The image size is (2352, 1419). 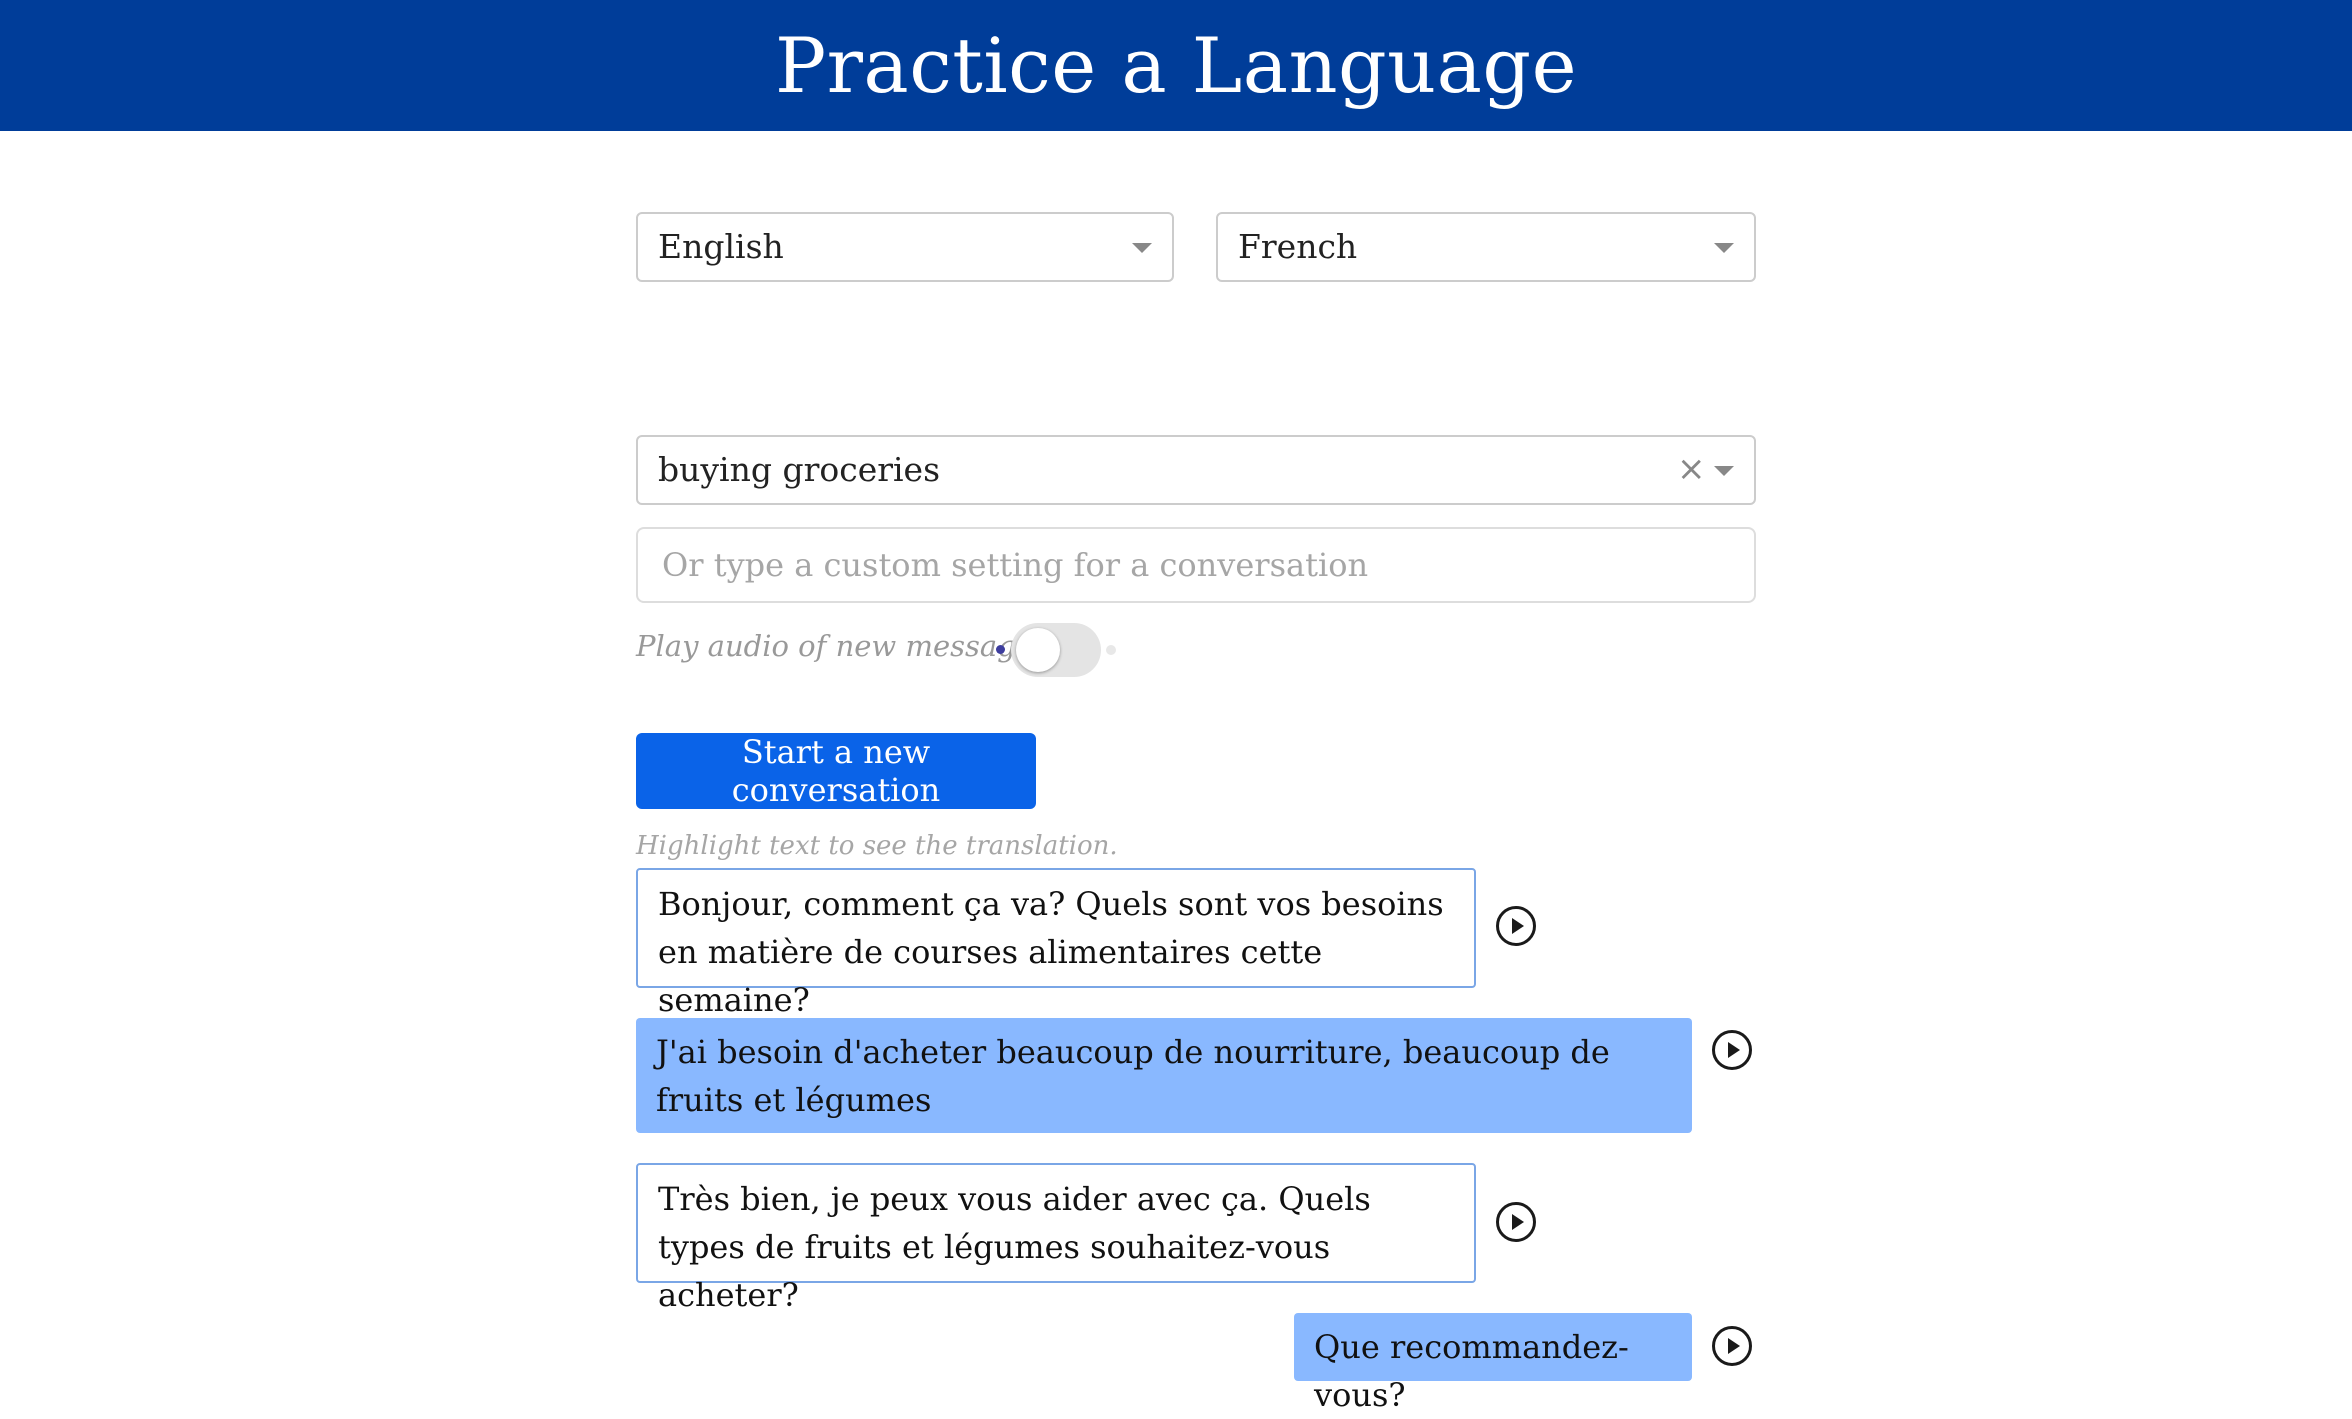 What do you see at coordinates (1196, 247) in the screenshot?
I see `language-selects: English French` at bounding box center [1196, 247].